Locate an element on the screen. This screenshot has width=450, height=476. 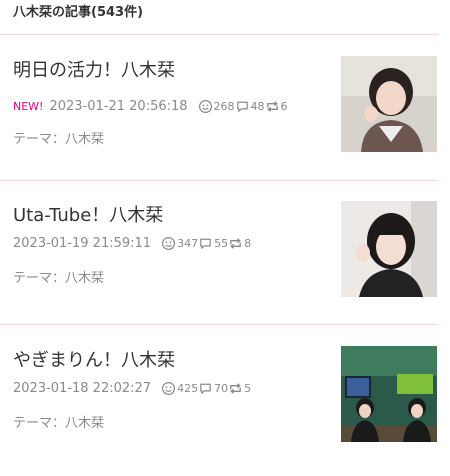
reblog-count: 6 is located at coordinates (276, 106).